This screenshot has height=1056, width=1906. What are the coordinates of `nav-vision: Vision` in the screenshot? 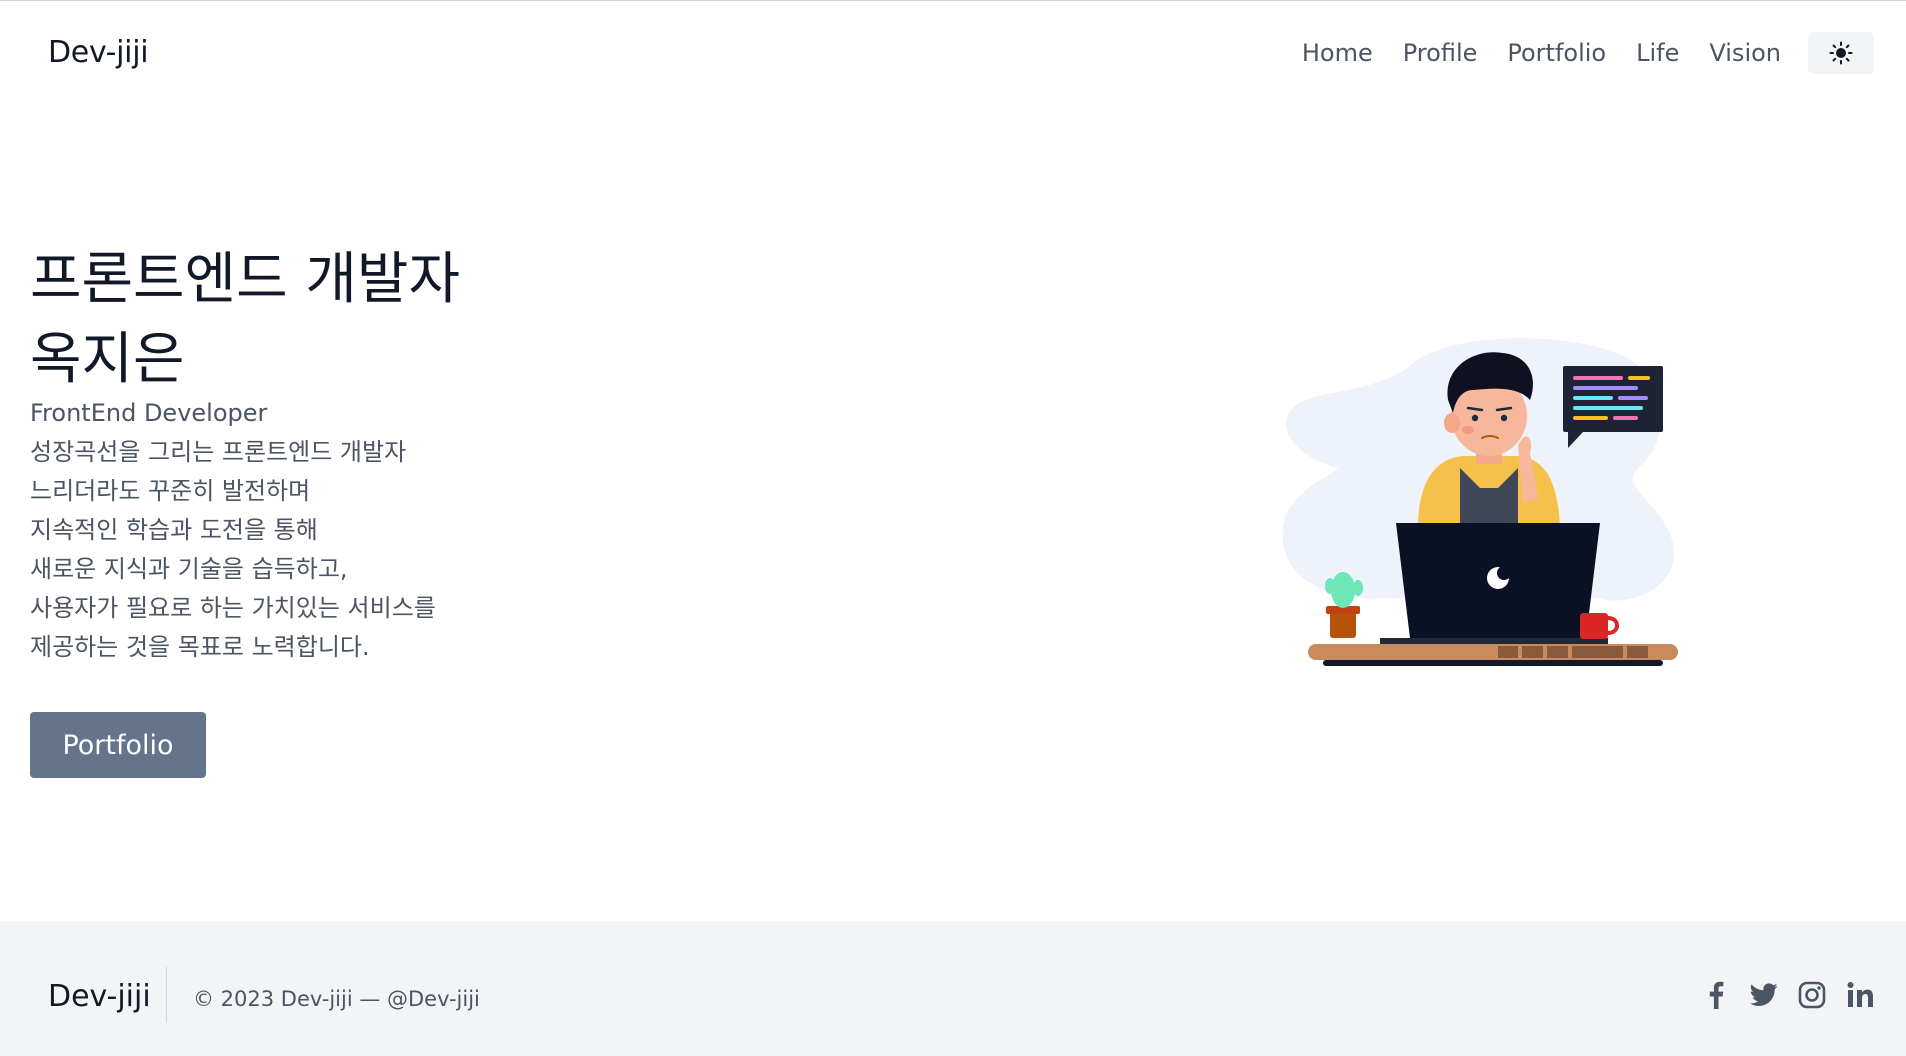 It's located at (1745, 53).